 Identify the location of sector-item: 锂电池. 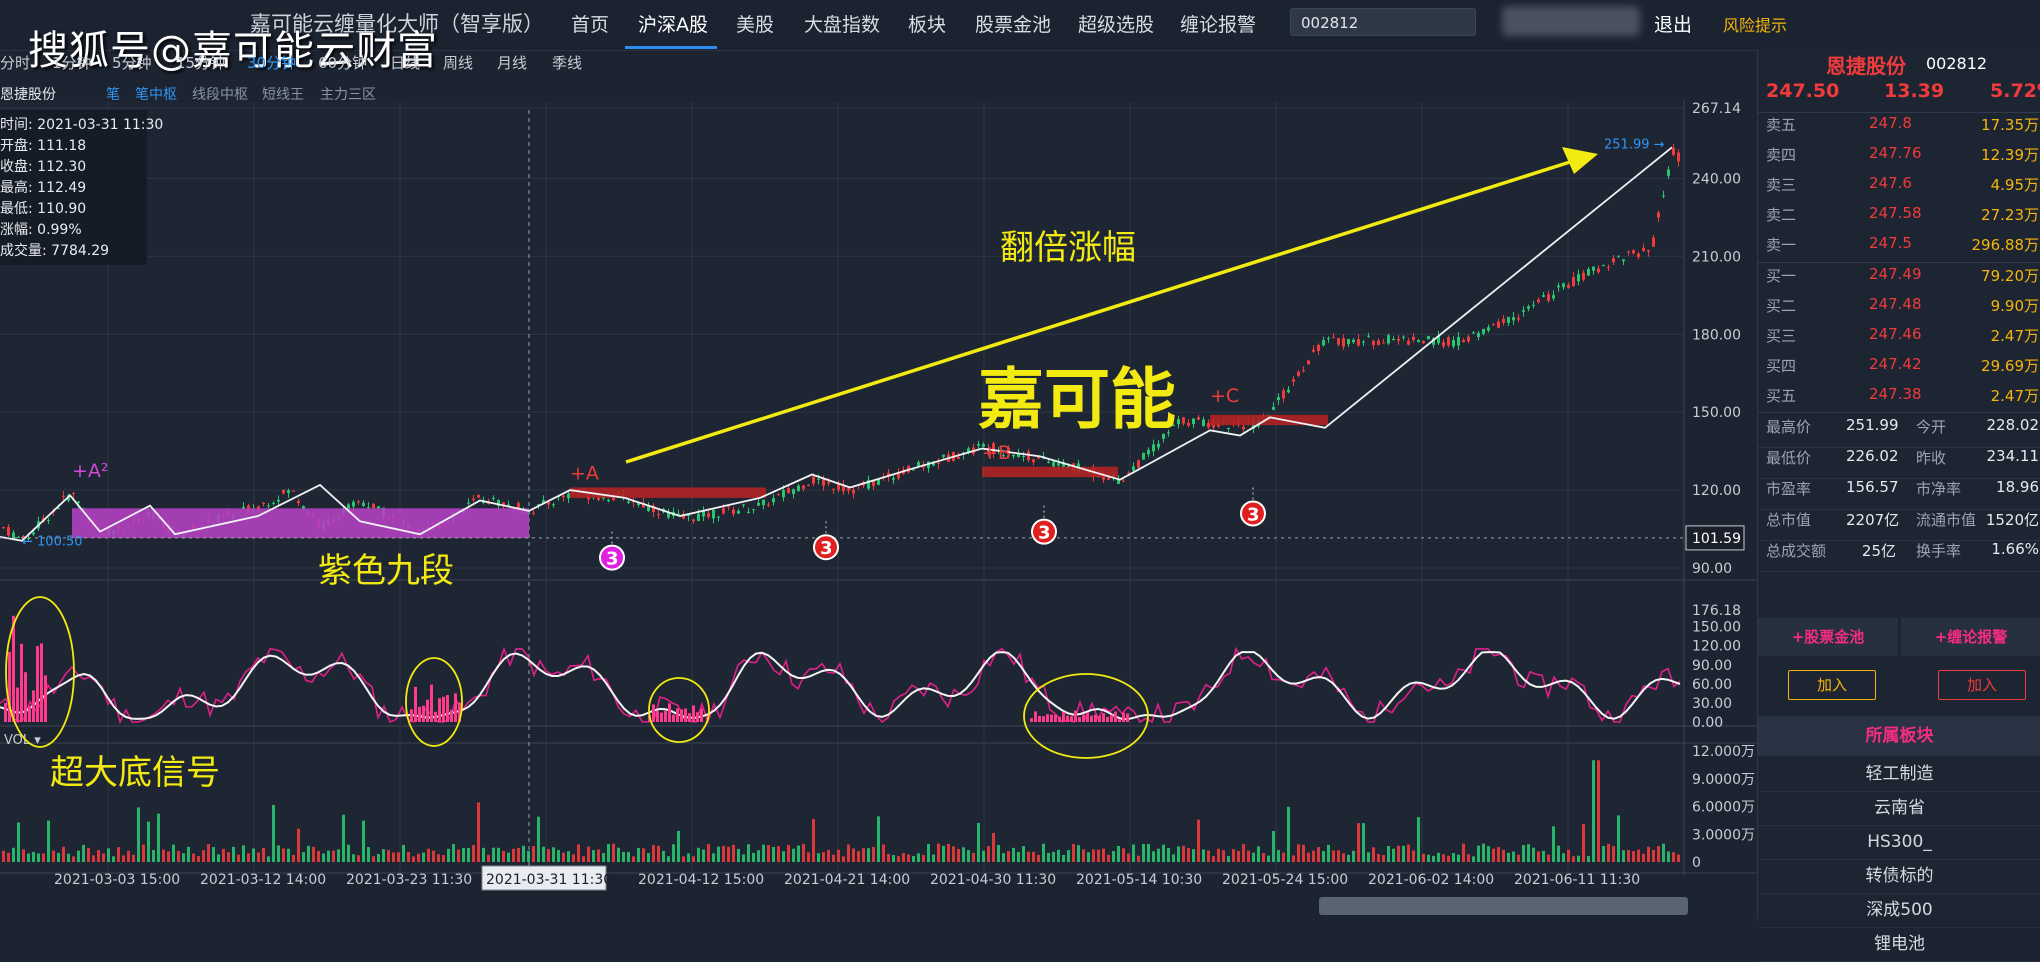
(1899, 945).